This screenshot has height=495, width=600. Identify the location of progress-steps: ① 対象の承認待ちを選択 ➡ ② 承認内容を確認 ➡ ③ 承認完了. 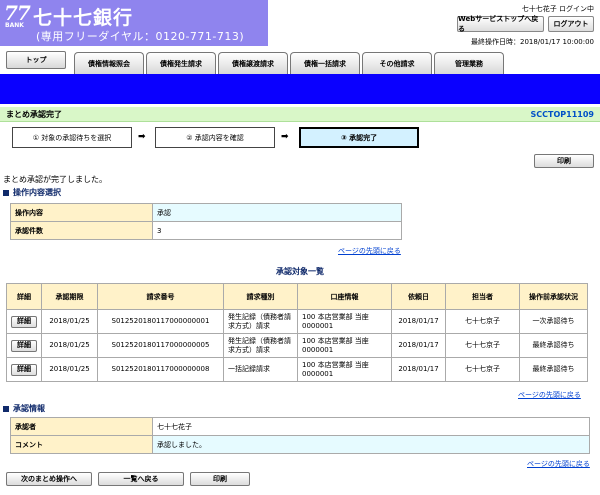
(232, 138).